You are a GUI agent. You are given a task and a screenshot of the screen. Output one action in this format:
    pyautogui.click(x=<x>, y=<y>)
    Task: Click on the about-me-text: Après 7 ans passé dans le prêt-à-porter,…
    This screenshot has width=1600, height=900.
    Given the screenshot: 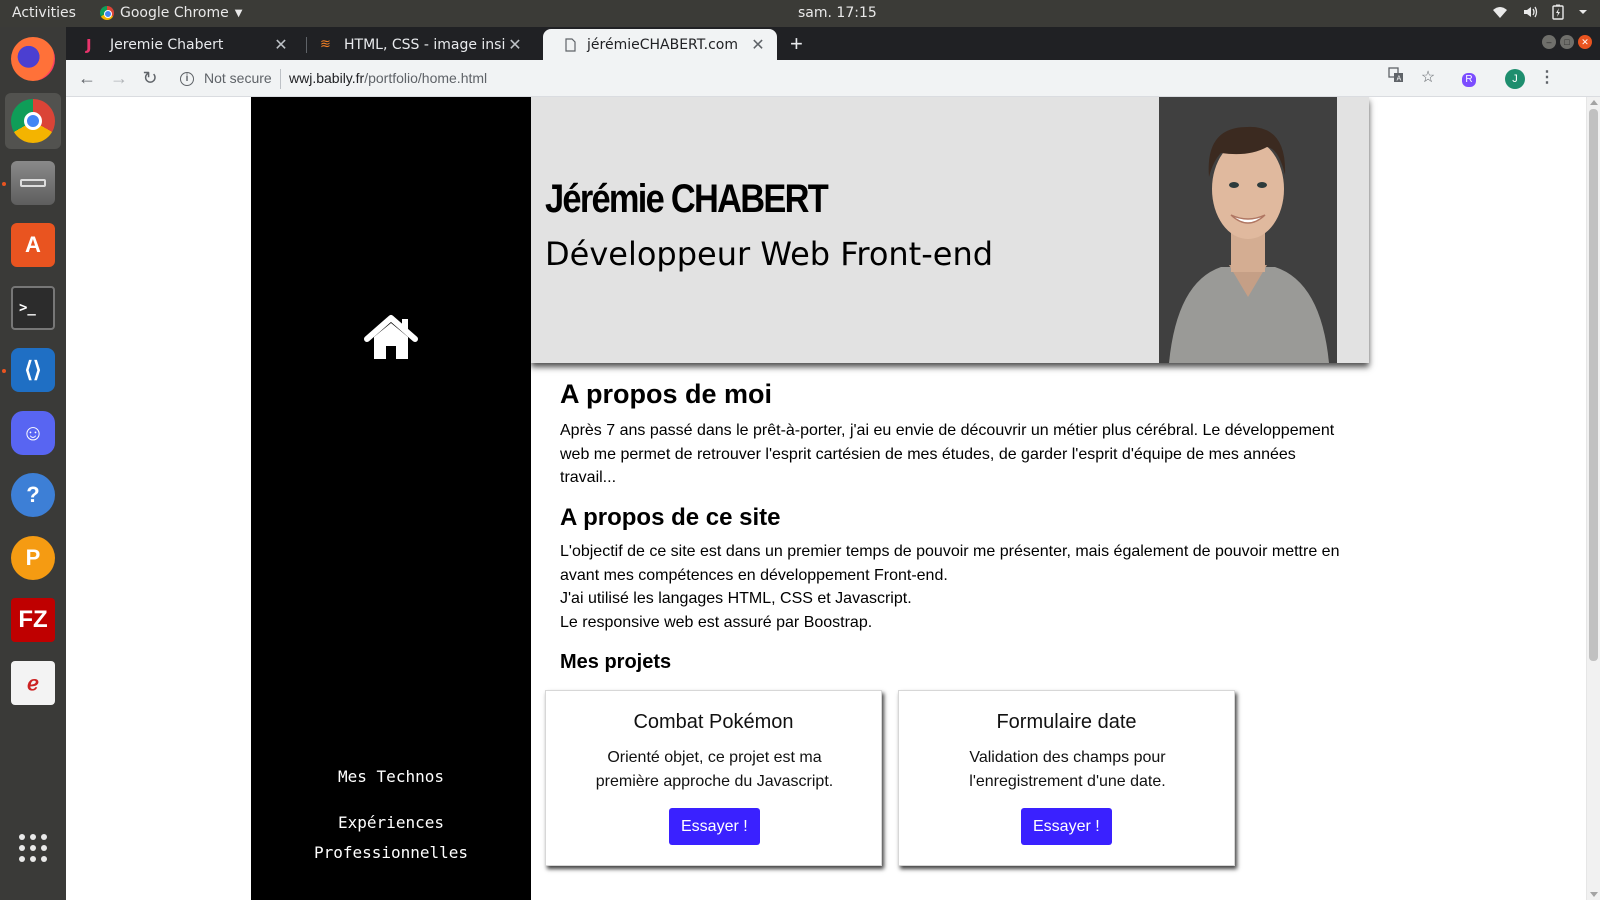 What is the action you would take?
    pyautogui.click(x=947, y=454)
    